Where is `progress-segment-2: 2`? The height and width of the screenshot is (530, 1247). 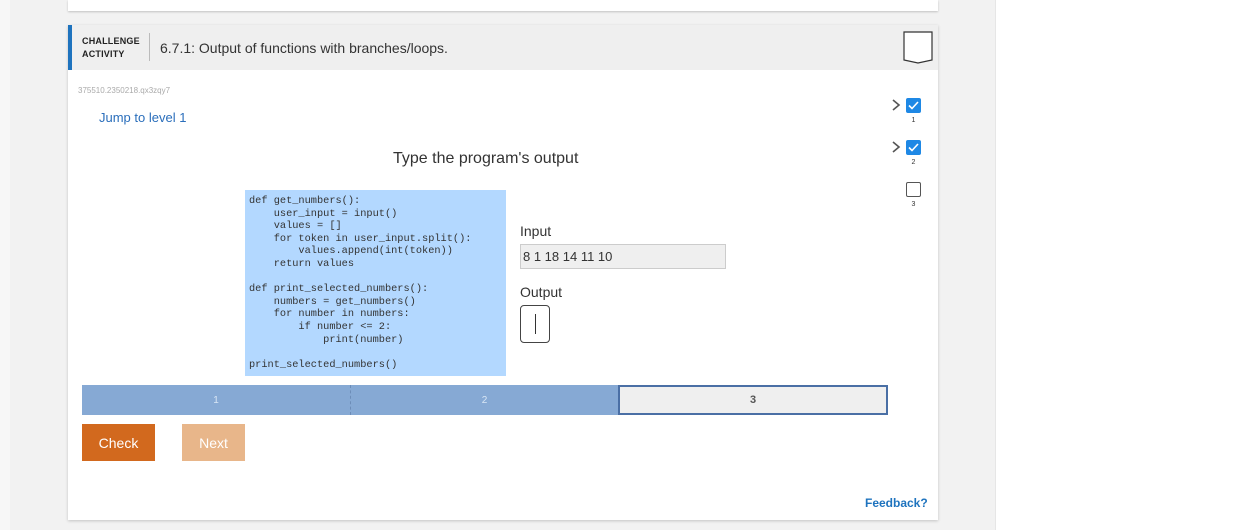 progress-segment-2: 2 is located at coordinates (484, 400).